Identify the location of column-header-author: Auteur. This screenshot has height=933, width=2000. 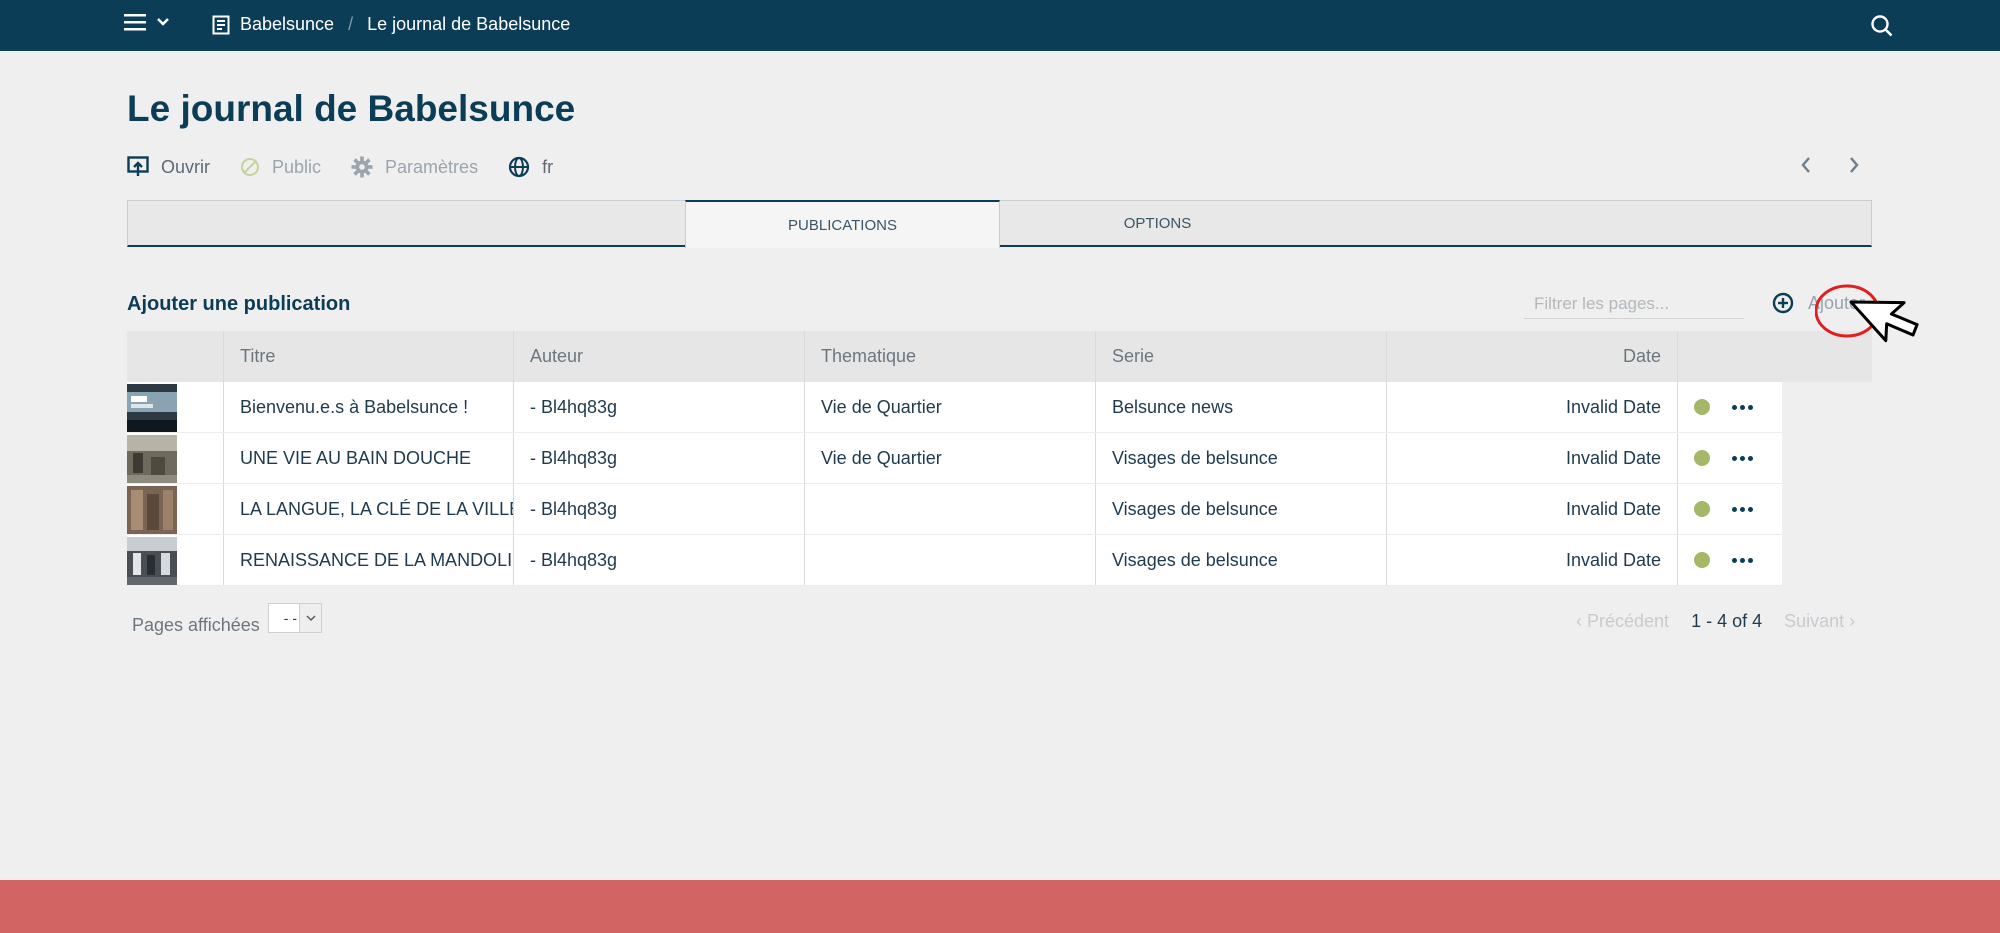
(659, 356).